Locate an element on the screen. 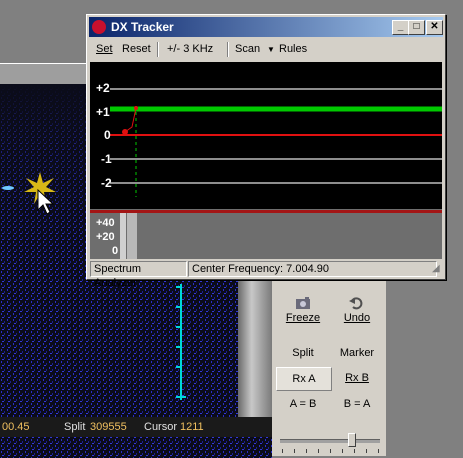 The width and height of the screenshot is (463, 458). b-equals-a-button: B = A is located at coordinates (357, 404).